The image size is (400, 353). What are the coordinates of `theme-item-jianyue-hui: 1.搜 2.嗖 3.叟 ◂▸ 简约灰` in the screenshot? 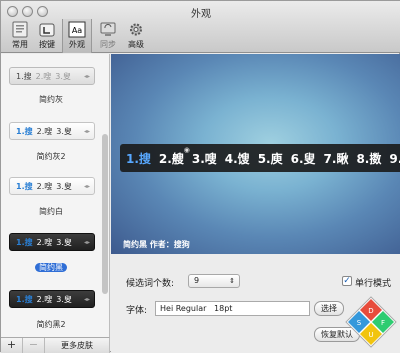 It's located at (51, 89).